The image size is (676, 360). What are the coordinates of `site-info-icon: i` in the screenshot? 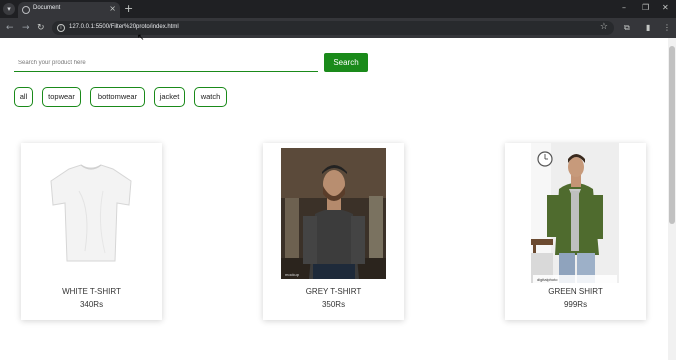 It's located at (61, 28).